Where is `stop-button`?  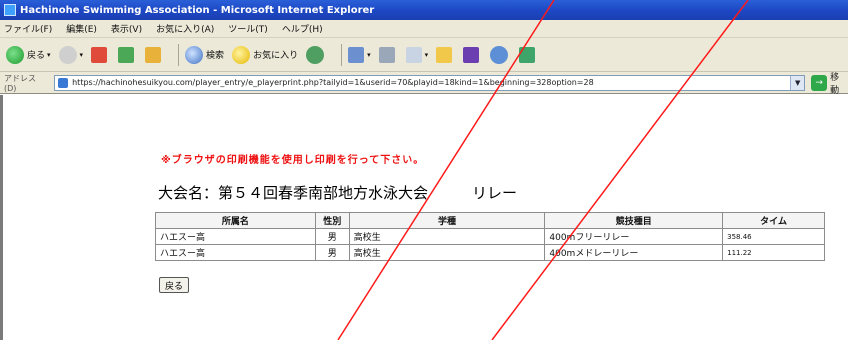
stop-button is located at coordinates (100, 54).